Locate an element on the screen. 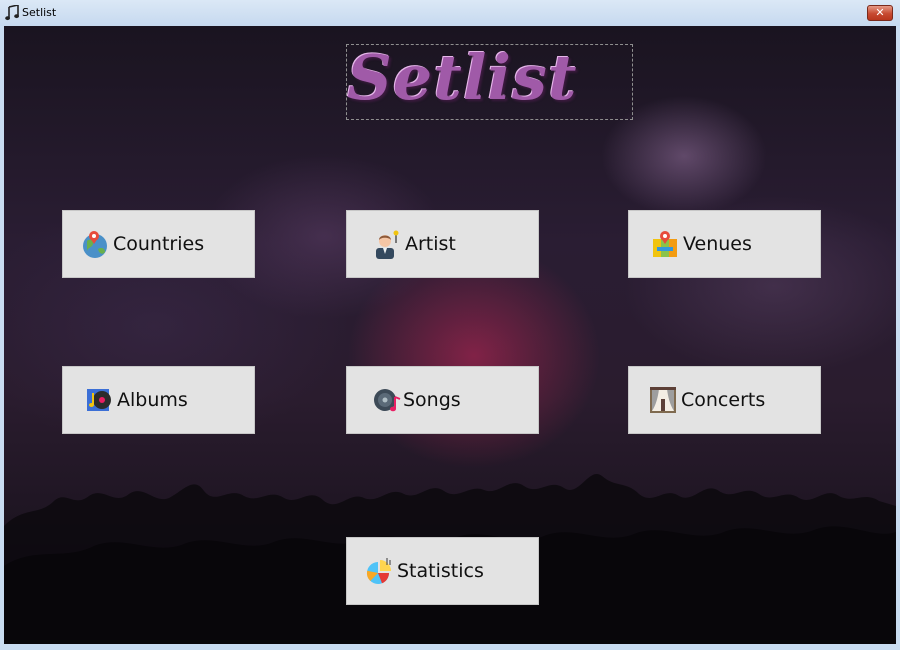 This screenshot has height=650, width=900. logo-box: Setlist is located at coordinates (489, 80).